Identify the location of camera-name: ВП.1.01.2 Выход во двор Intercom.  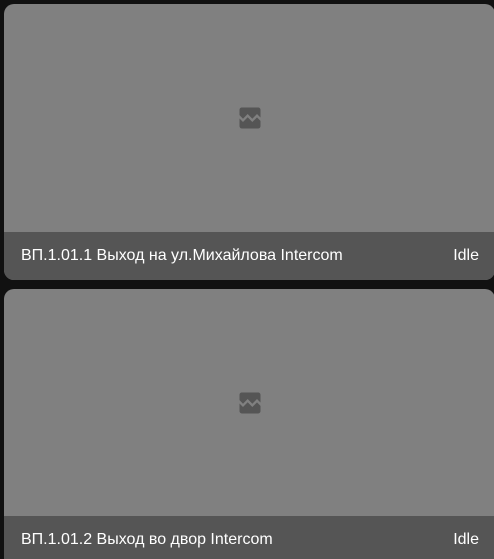
(147, 539).